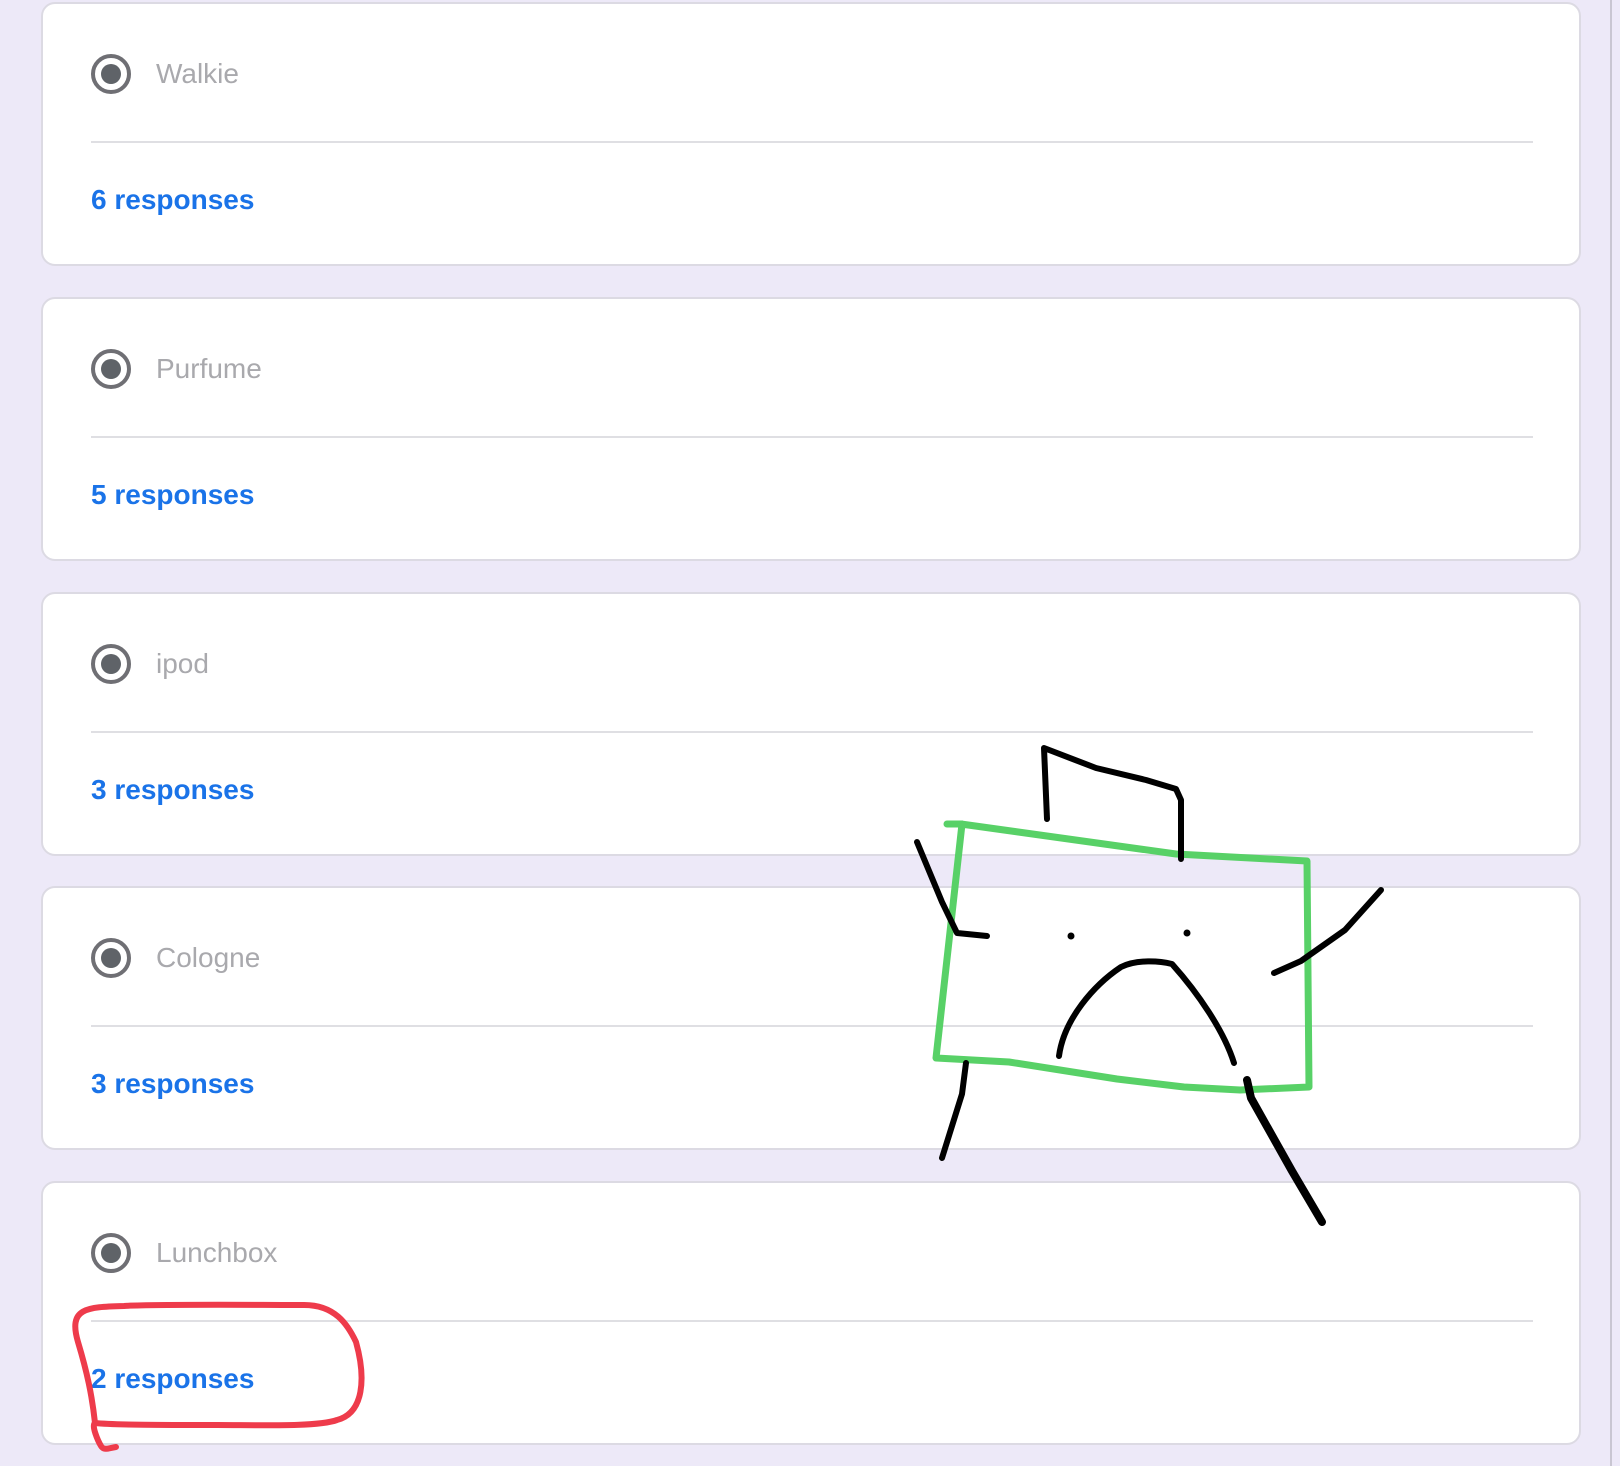 The width and height of the screenshot is (1620, 1466). I want to click on option-label: Purfume, so click(209, 368).